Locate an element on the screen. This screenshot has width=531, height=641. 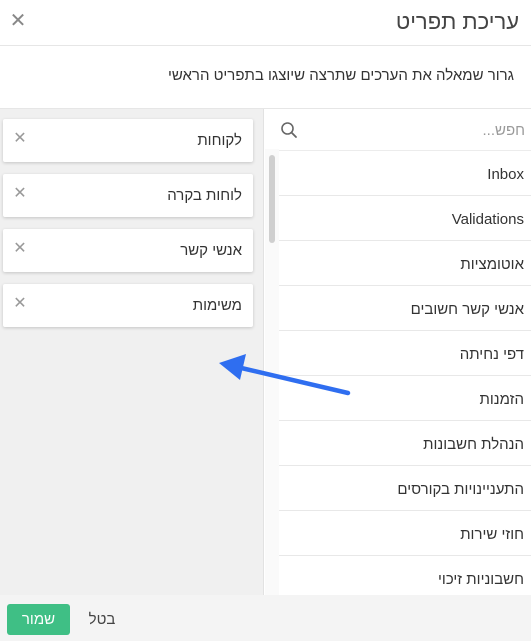
available-item-label: הנהלת חשבונות is located at coordinates (473, 444).